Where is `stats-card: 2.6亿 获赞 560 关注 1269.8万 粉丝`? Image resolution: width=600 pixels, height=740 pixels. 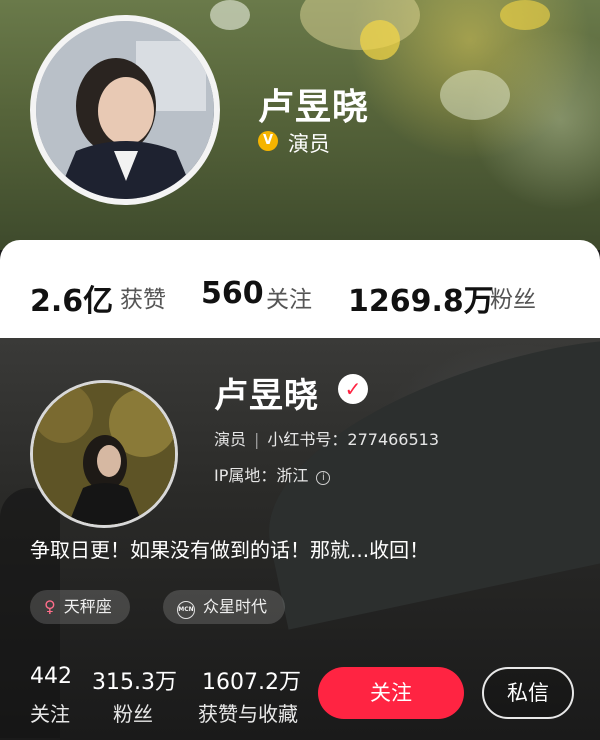 stats-card: 2.6亿 获赞 560 关注 1269.8万 粉丝 is located at coordinates (300, 289).